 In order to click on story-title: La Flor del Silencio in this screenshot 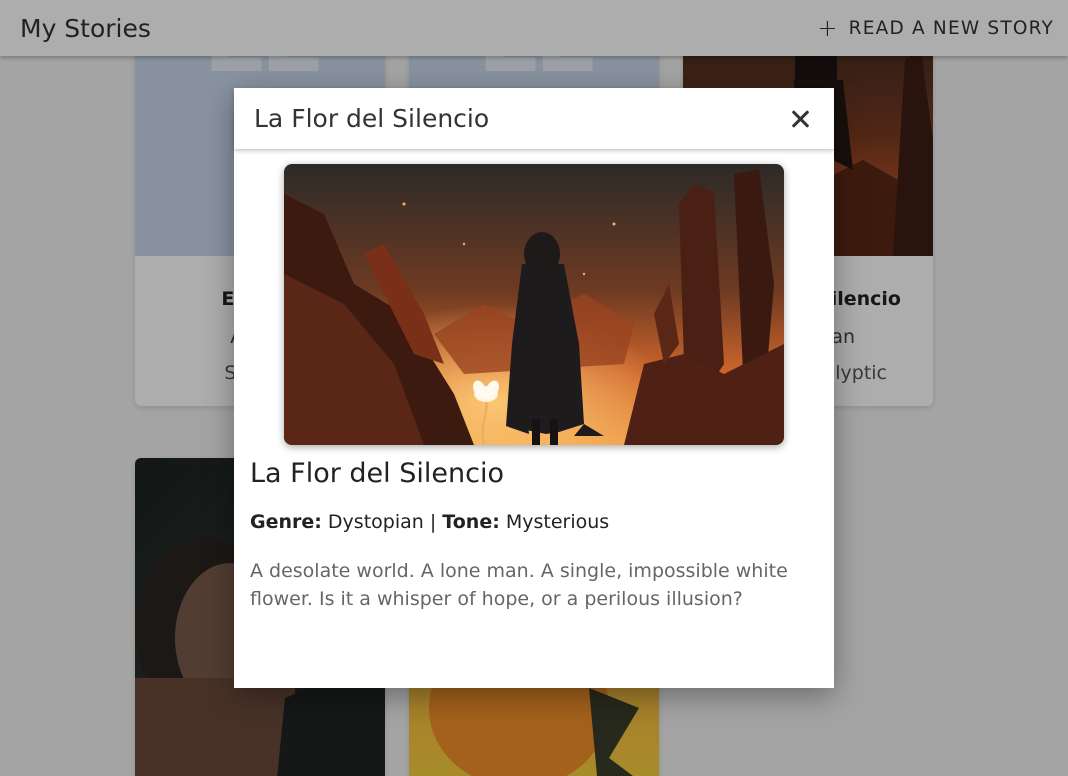, I will do `click(377, 473)`.